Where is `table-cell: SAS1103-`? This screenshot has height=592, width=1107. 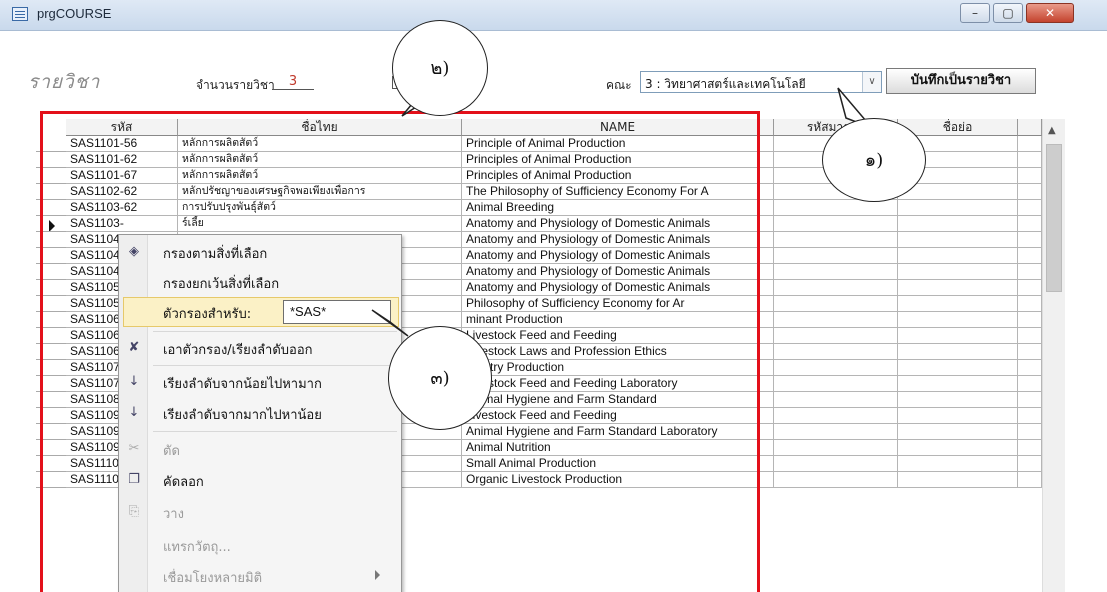 table-cell: SAS1103- is located at coordinates (122, 224).